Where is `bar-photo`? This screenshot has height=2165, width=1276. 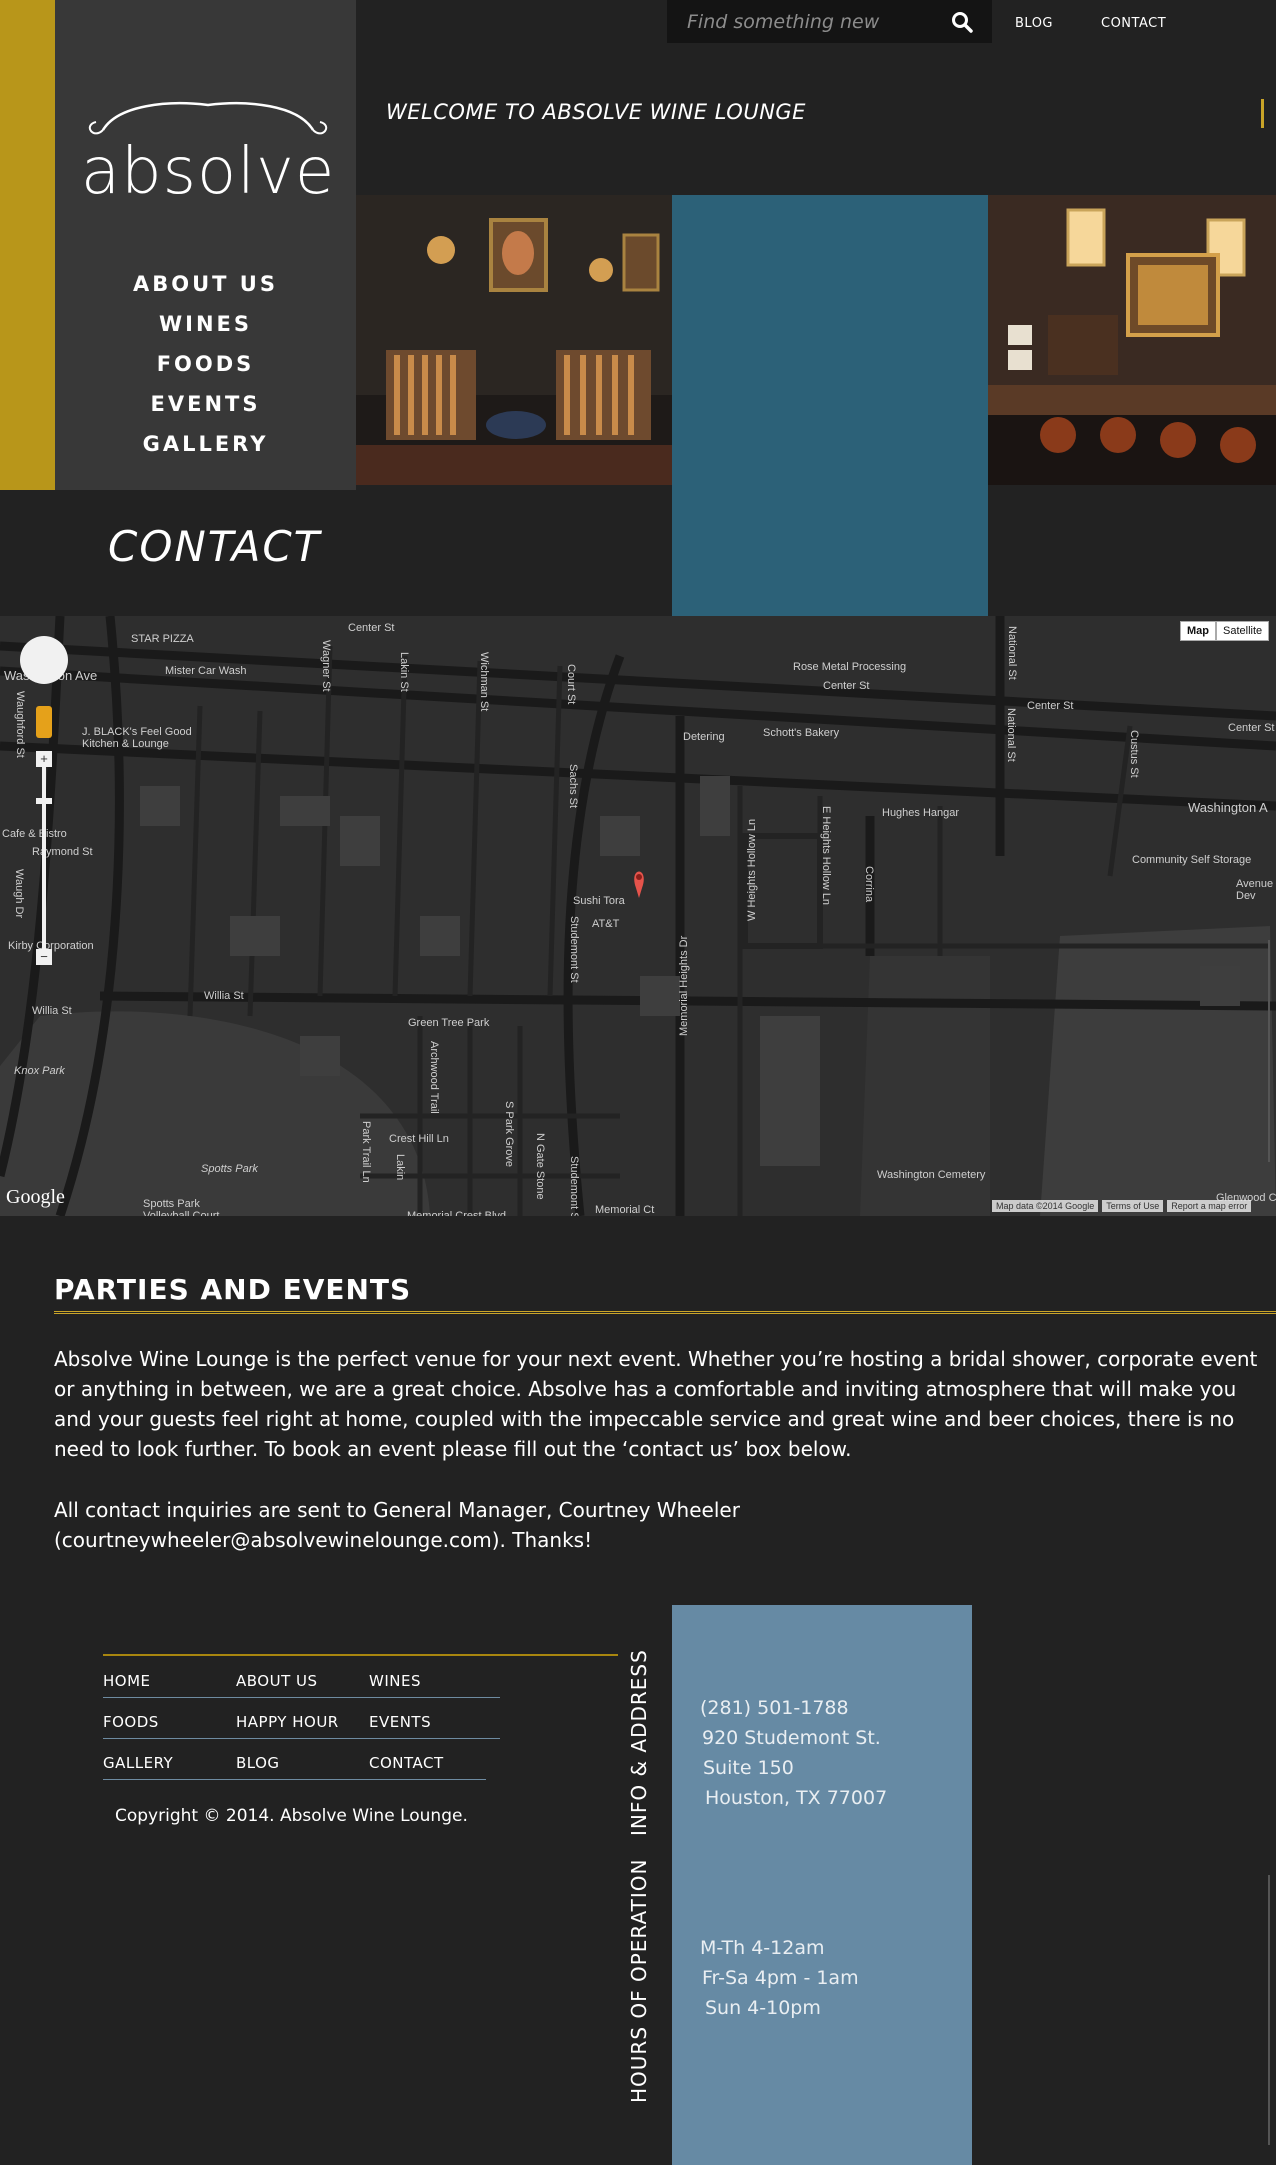
bar-photo is located at coordinates (1132, 340).